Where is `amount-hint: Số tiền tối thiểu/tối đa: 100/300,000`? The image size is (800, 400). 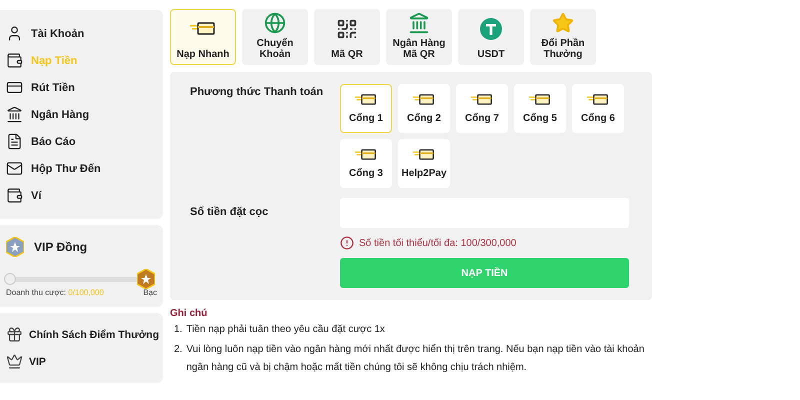 amount-hint: Số tiền tối thiểu/tối đa: 100/300,000 is located at coordinates (437, 243).